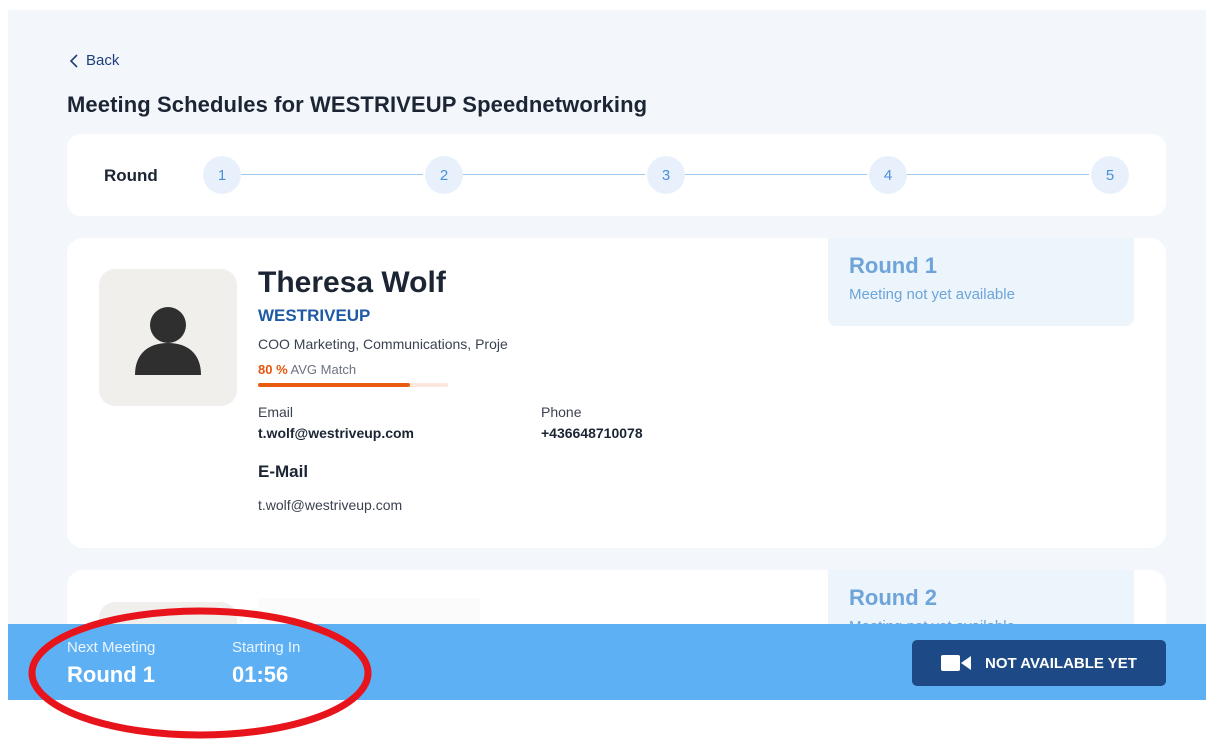  What do you see at coordinates (981, 282) in the screenshot?
I see `round-status-box: Round 1 Meeting not yet available` at bounding box center [981, 282].